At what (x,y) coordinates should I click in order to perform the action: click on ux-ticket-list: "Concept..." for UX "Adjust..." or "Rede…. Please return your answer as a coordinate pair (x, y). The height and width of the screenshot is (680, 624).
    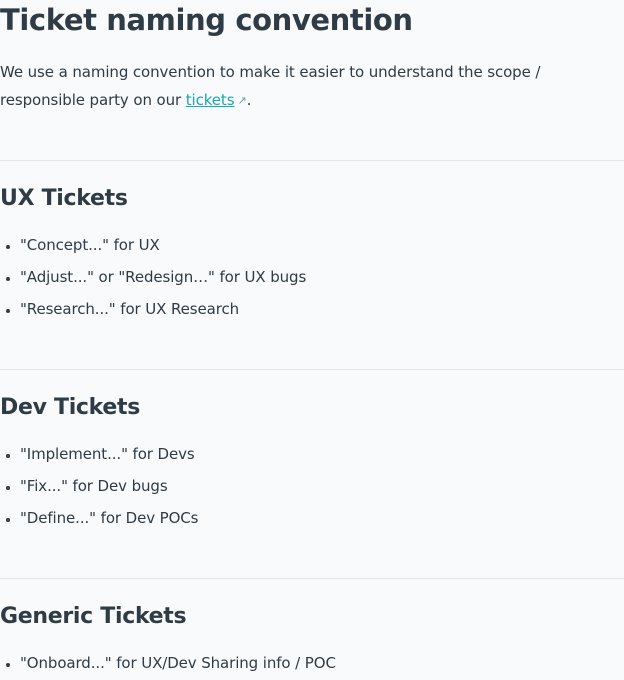
    Looking at the image, I should click on (153, 277).